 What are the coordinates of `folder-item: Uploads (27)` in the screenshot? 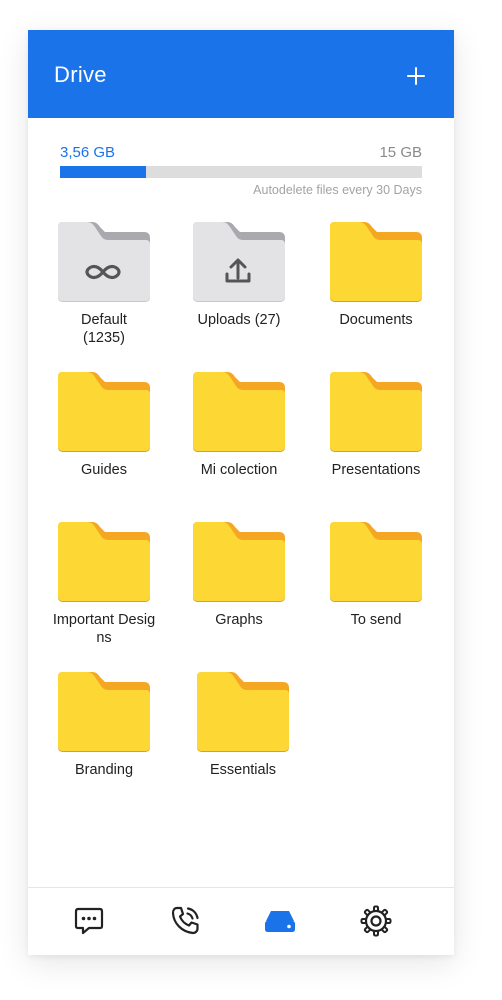 It's located at (239, 275).